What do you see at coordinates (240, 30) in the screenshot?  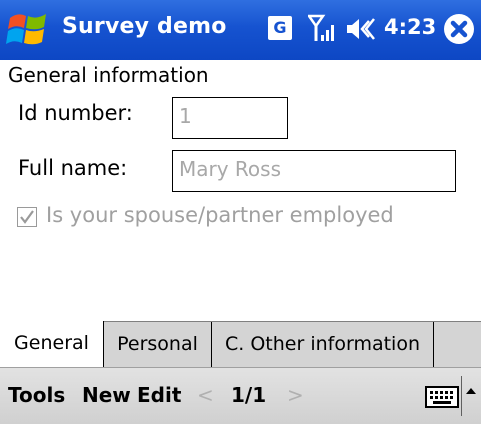 I see `title-bar: Survey demo G 4:23` at bounding box center [240, 30].